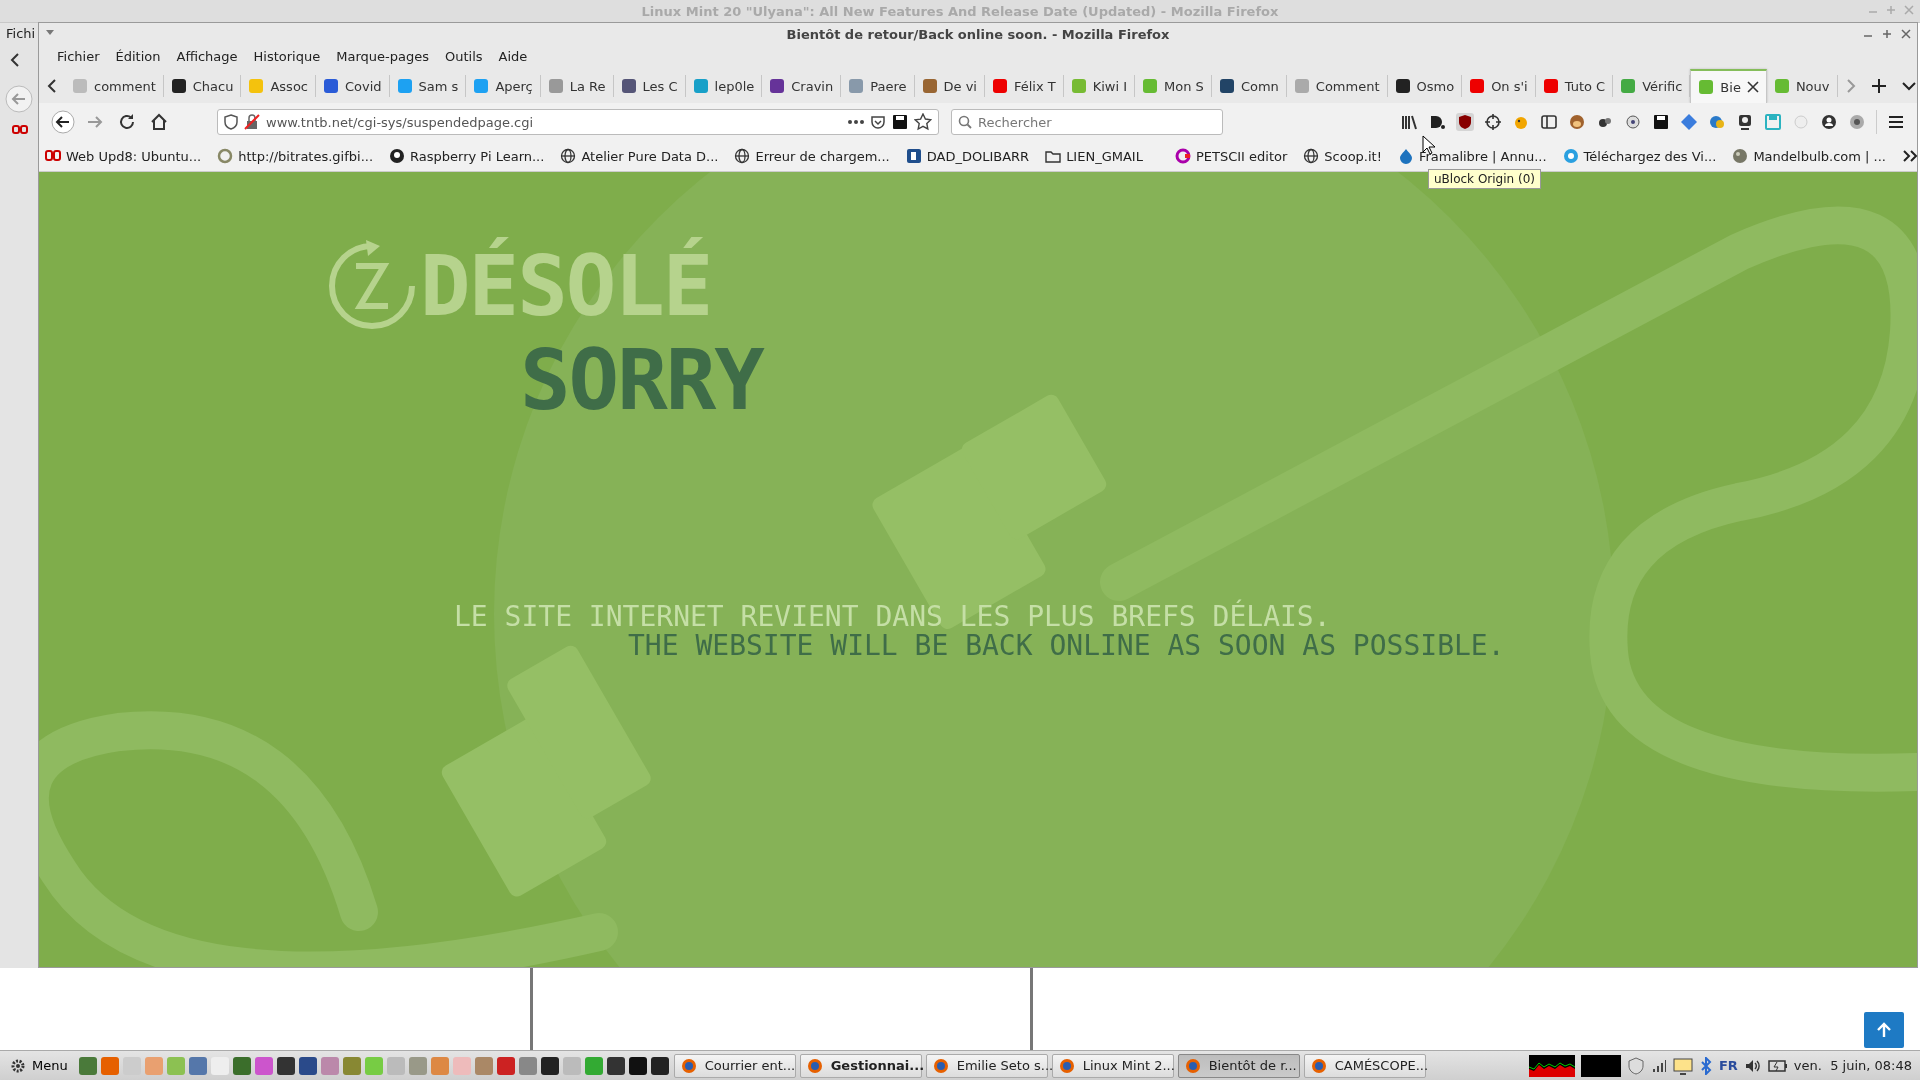 The width and height of the screenshot is (1920, 1080). Describe the element at coordinates (21, 33) in the screenshot. I see `menu-item: Fichi` at that location.